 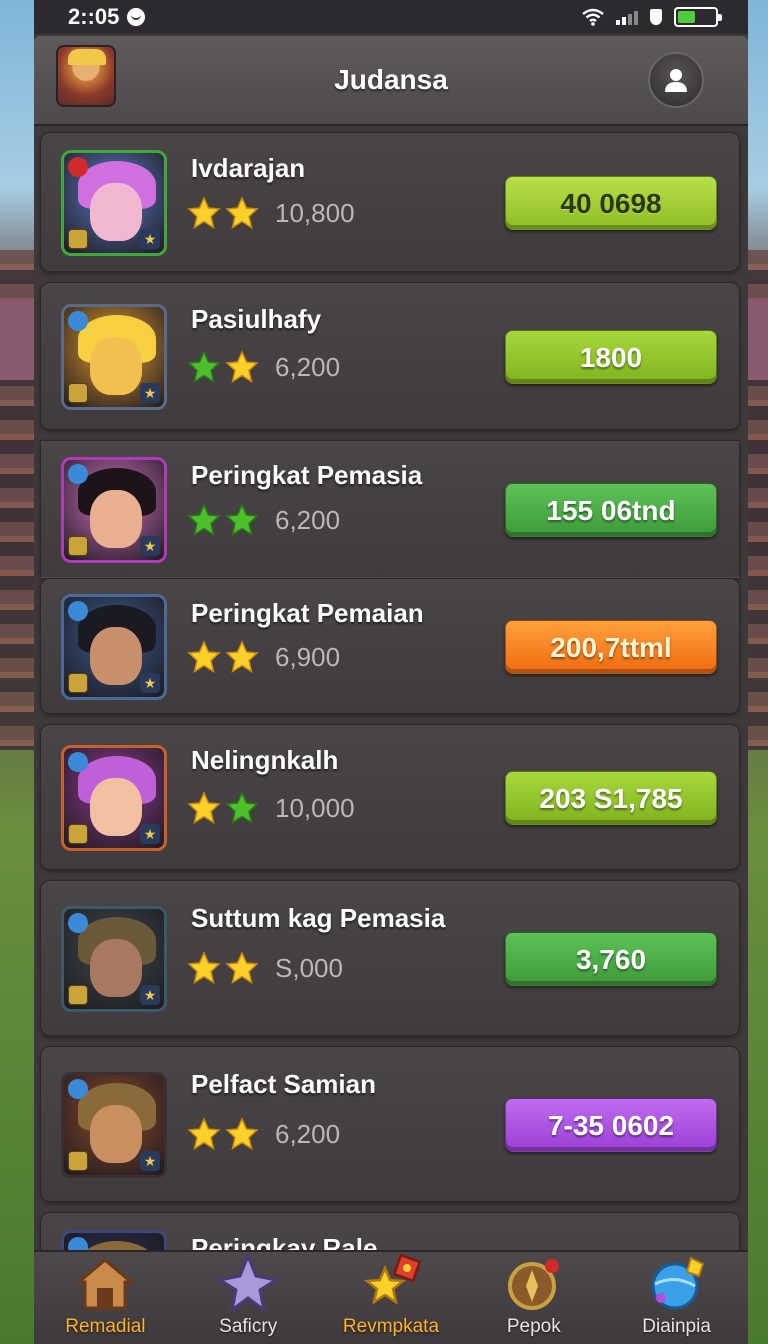 I want to click on player-name: Peringkat Pemasia, so click(x=307, y=475).